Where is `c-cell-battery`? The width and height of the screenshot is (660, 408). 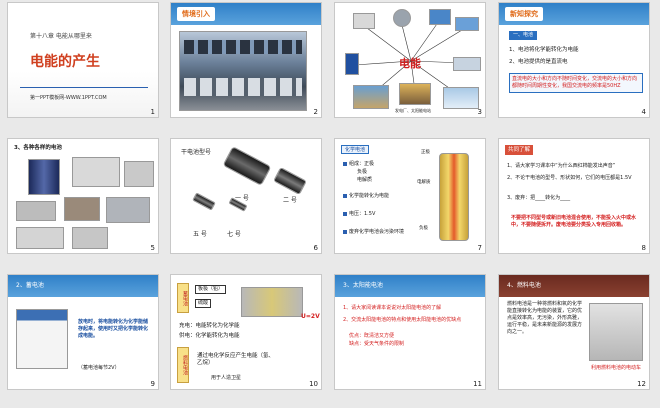 c-cell-battery is located at coordinates (290, 181).